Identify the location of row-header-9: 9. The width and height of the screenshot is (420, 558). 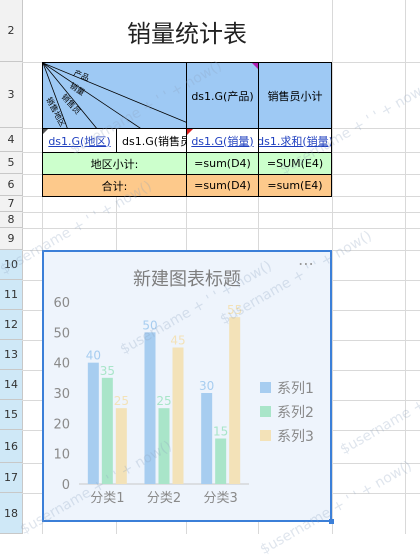
(11, 239).